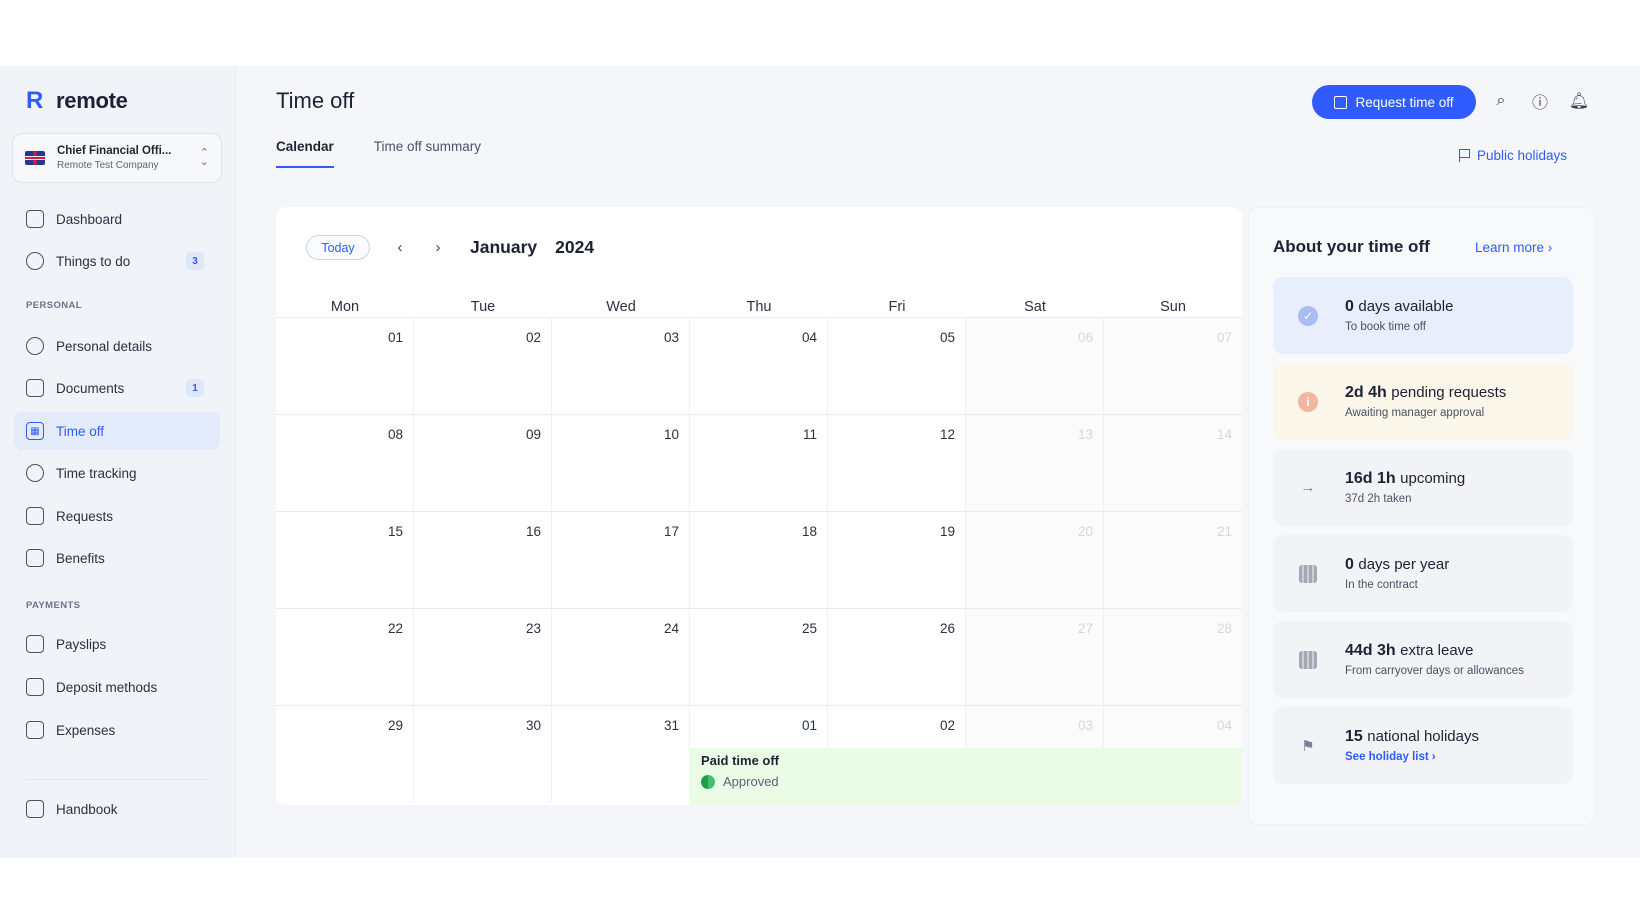  What do you see at coordinates (1035, 365) in the screenshot?
I see `calendar-day-cell: 06` at bounding box center [1035, 365].